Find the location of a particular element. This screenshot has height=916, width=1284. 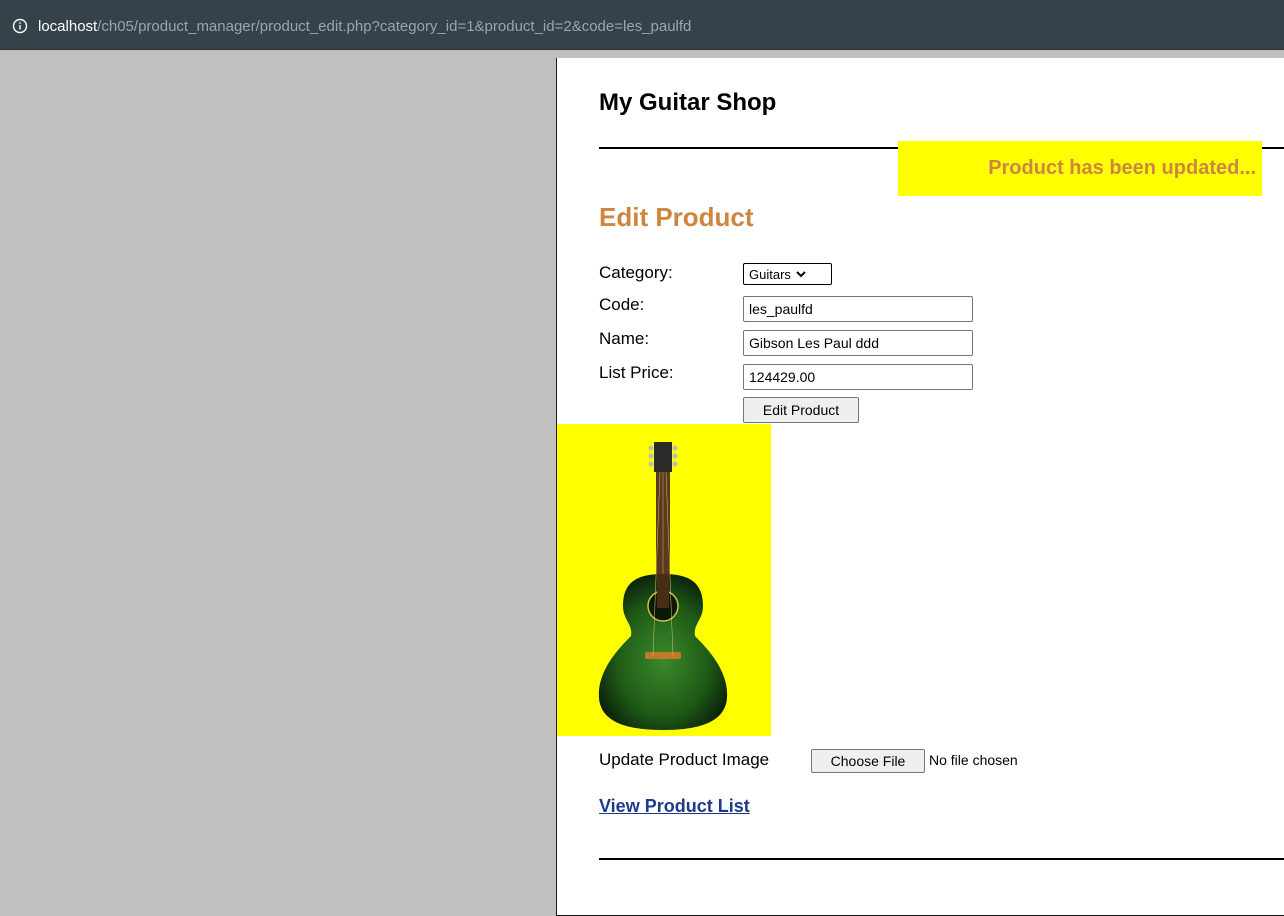

category-label: Category: is located at coordinates (636, 272).